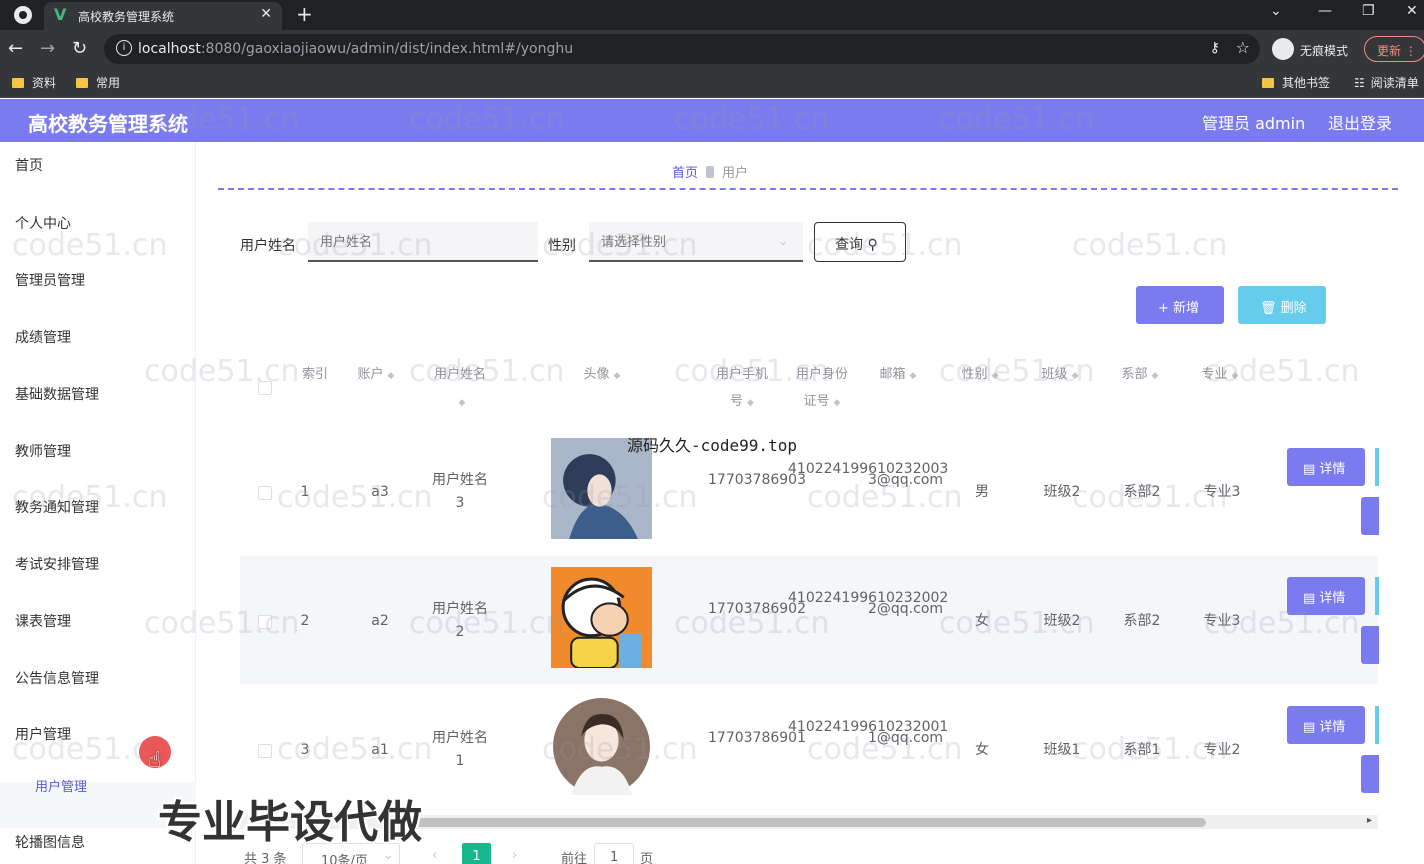 The image size is (1424, 864). I want to click on incognito-icon, so click(1283, 49).